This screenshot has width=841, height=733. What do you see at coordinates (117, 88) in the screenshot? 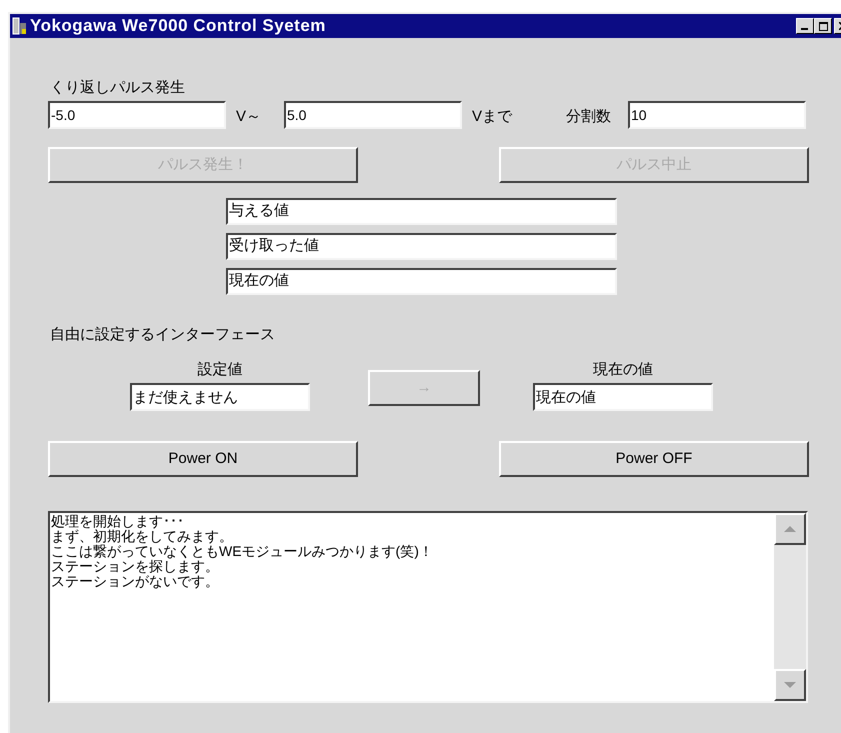
I see `section-heading: くり返しパルス発生` at bounding box center [117, 88].